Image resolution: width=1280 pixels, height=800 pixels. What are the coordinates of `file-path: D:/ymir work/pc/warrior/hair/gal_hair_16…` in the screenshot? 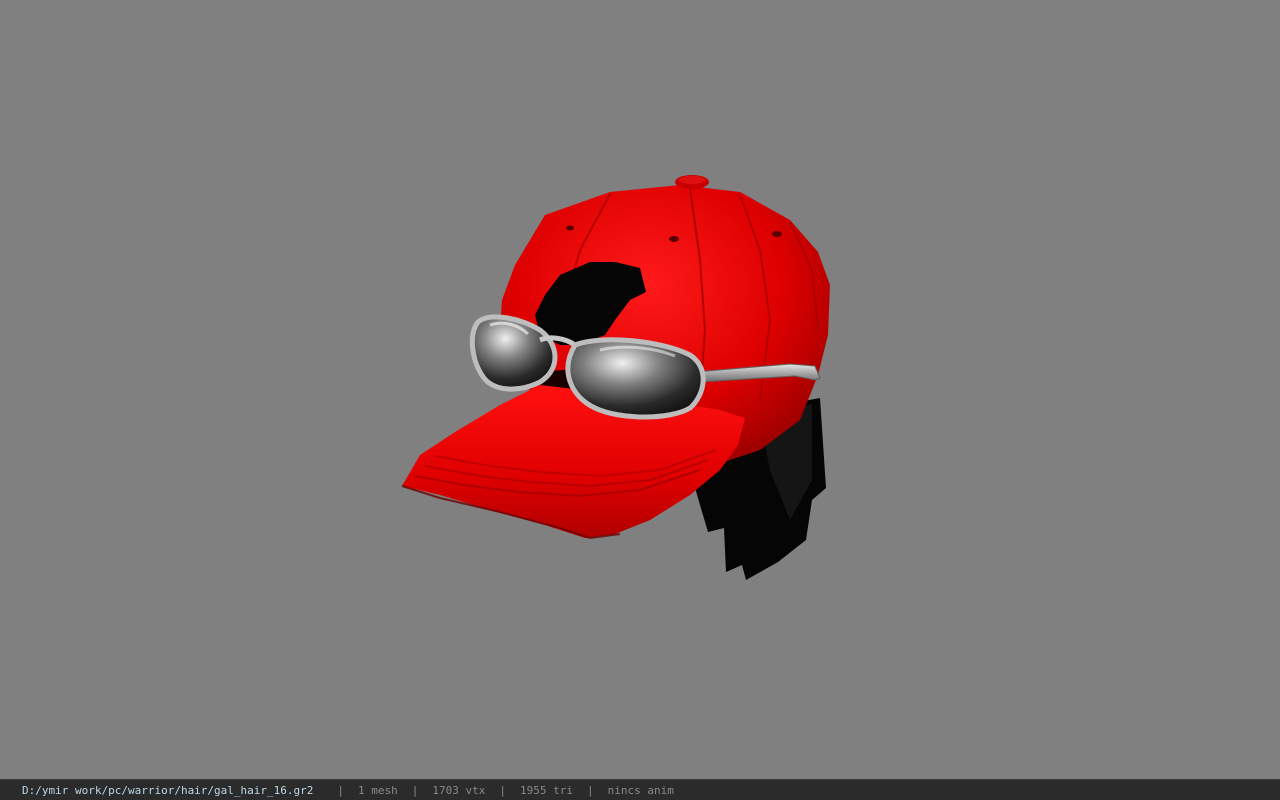 It's located at (168, 790).